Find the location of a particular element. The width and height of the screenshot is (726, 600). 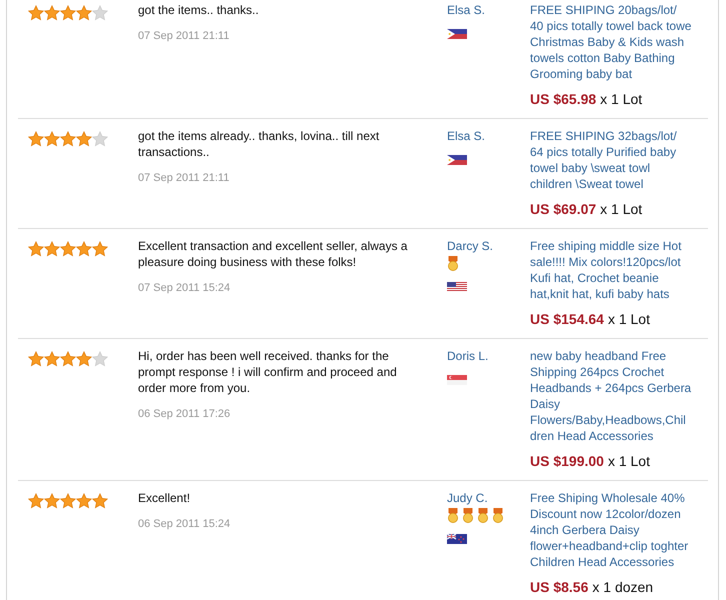

price-text: US $8.56 is located at coordinates (559, 587).